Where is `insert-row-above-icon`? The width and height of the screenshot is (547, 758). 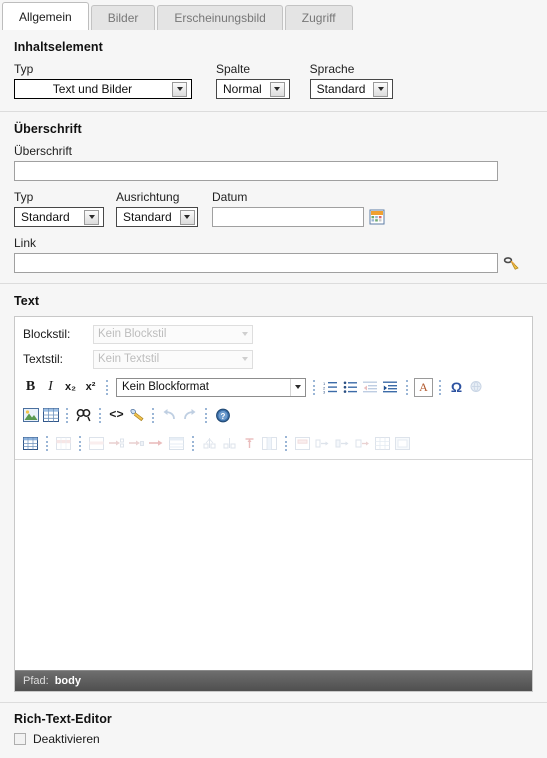
insert-row-above-icon is located at coordinates (116, 443).